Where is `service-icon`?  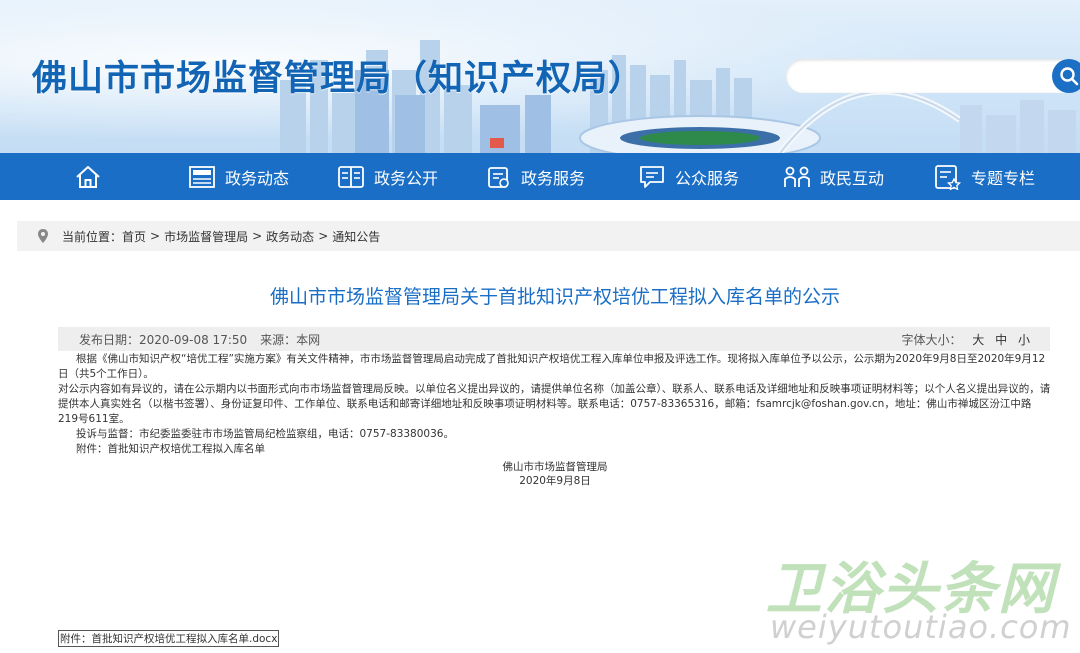 service-icon is located at coordinates (498, 177).